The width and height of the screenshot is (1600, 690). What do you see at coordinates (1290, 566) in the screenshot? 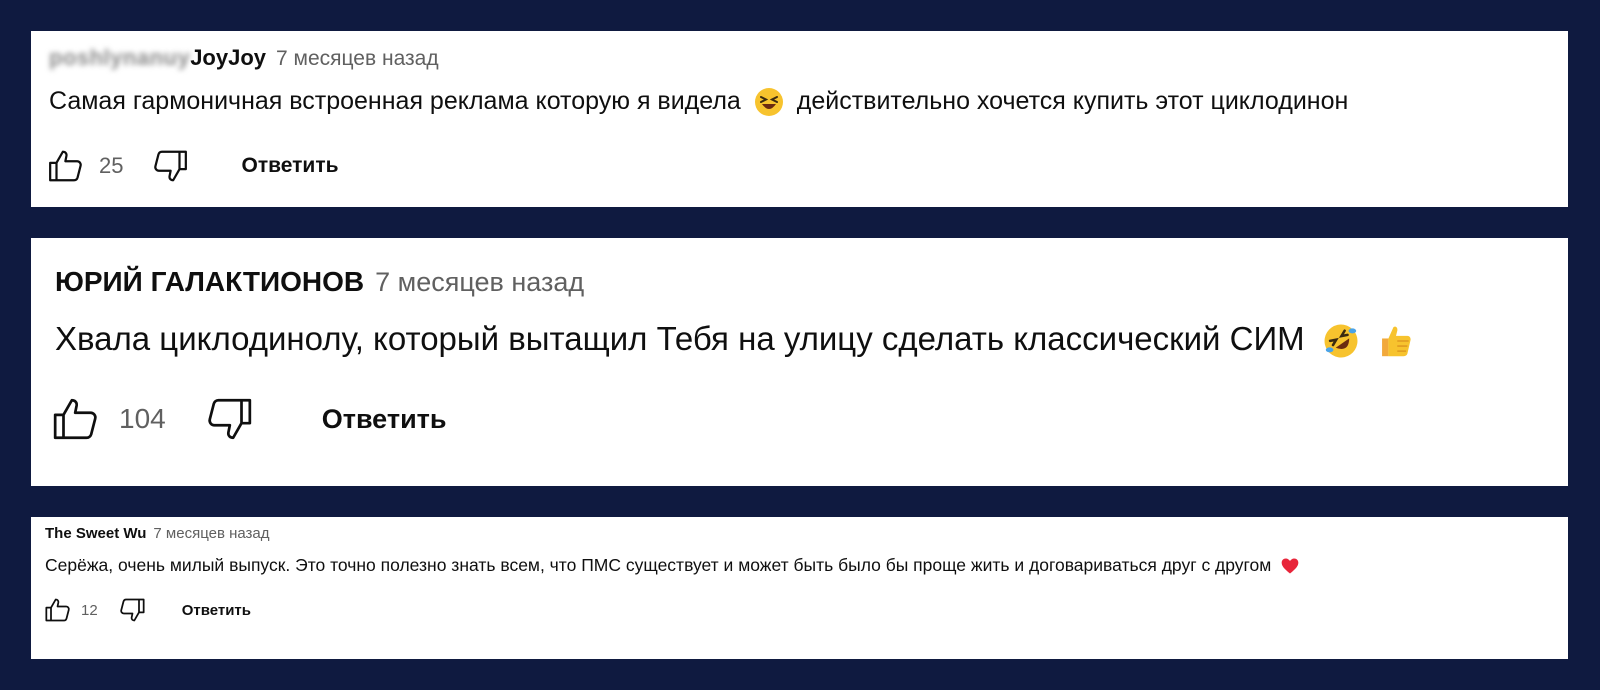
I see `red-heart-emoji-icon` at bounding box center [1290, 566].